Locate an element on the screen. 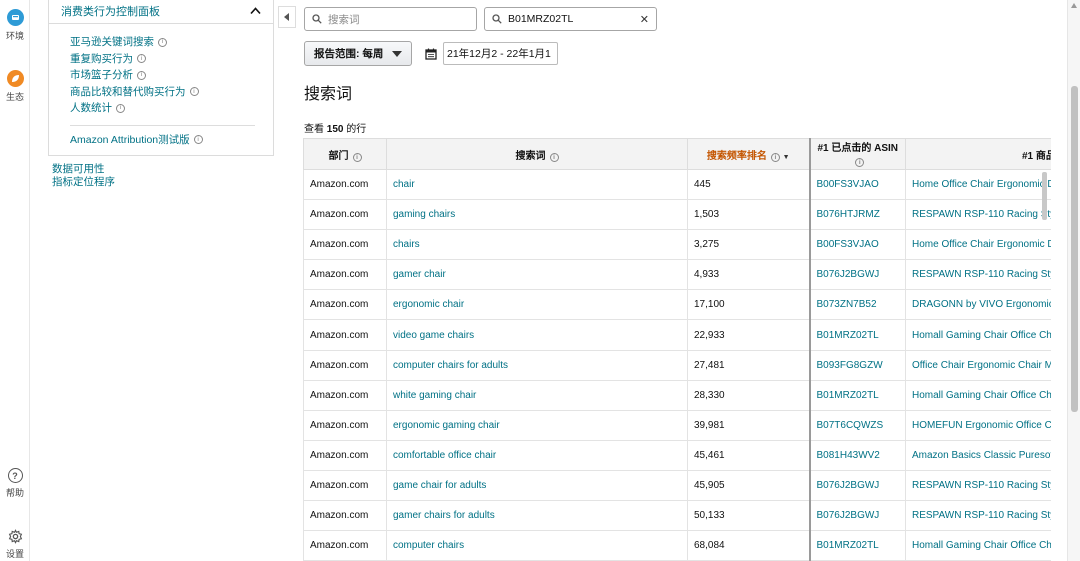  nav-header: 消费类行为控制面板 is located at coordinates (161, 12).